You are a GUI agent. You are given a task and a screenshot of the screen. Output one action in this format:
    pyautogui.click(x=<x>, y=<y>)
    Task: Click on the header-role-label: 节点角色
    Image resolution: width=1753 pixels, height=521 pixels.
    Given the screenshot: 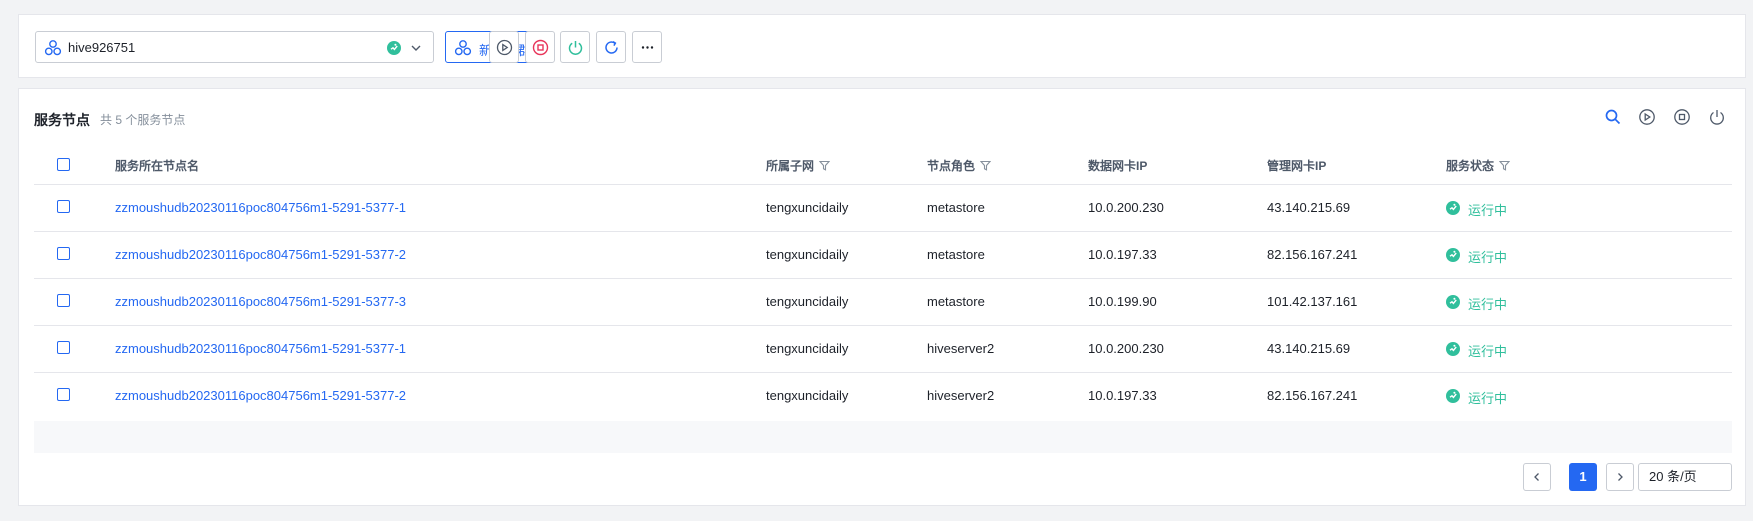 What is the action you would take?
    pyautogui.click(x=951, y=166)
    